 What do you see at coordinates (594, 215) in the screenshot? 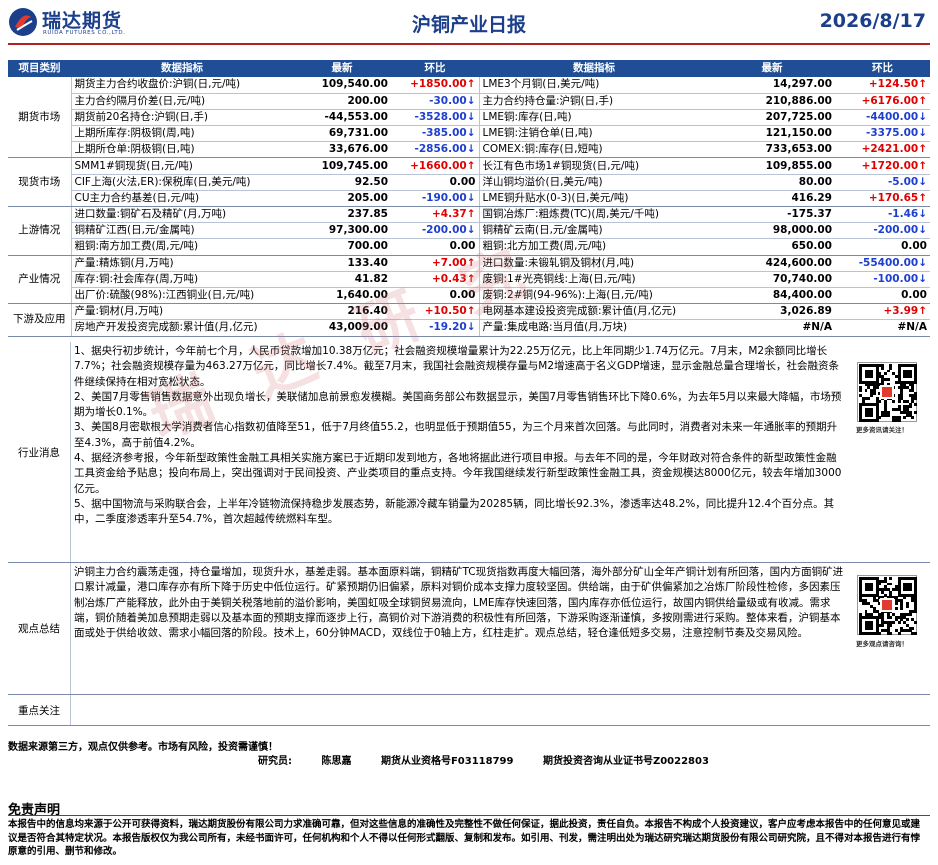
I see `indicator-name: 国铜冶炼厂:粗炼费(TC)(周,美元/千吨)` at bounding box center [594, 215].